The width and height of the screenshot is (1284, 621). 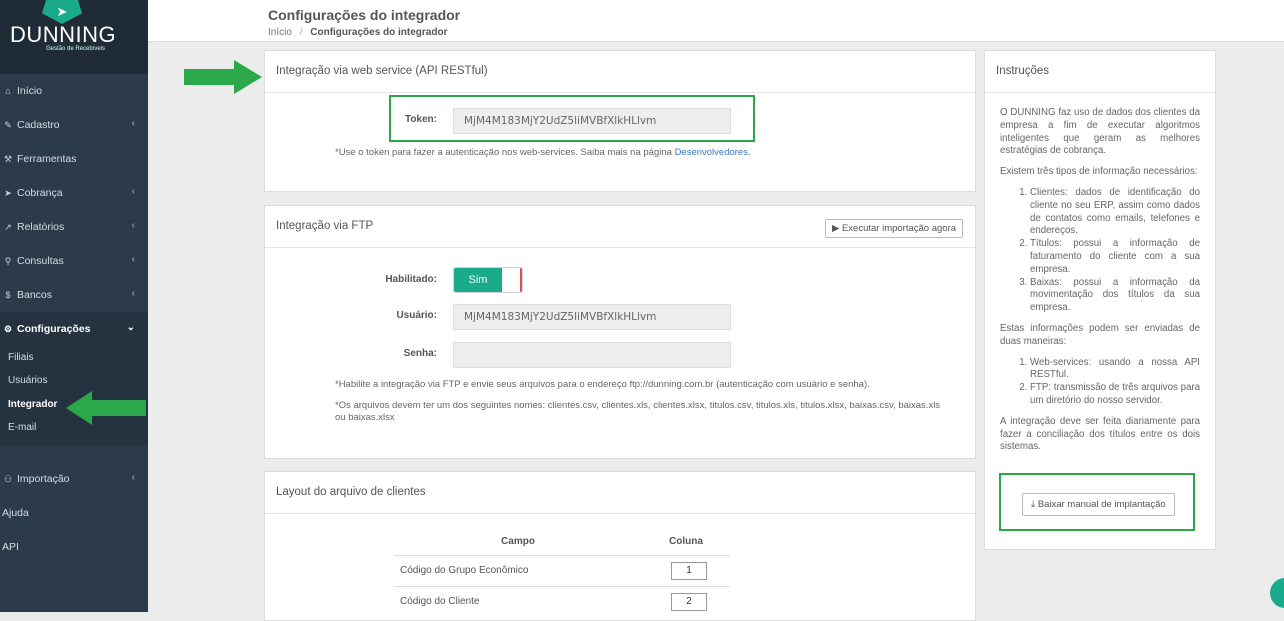 I want to click on play-icon: ▶, so click(x=837, y=228).